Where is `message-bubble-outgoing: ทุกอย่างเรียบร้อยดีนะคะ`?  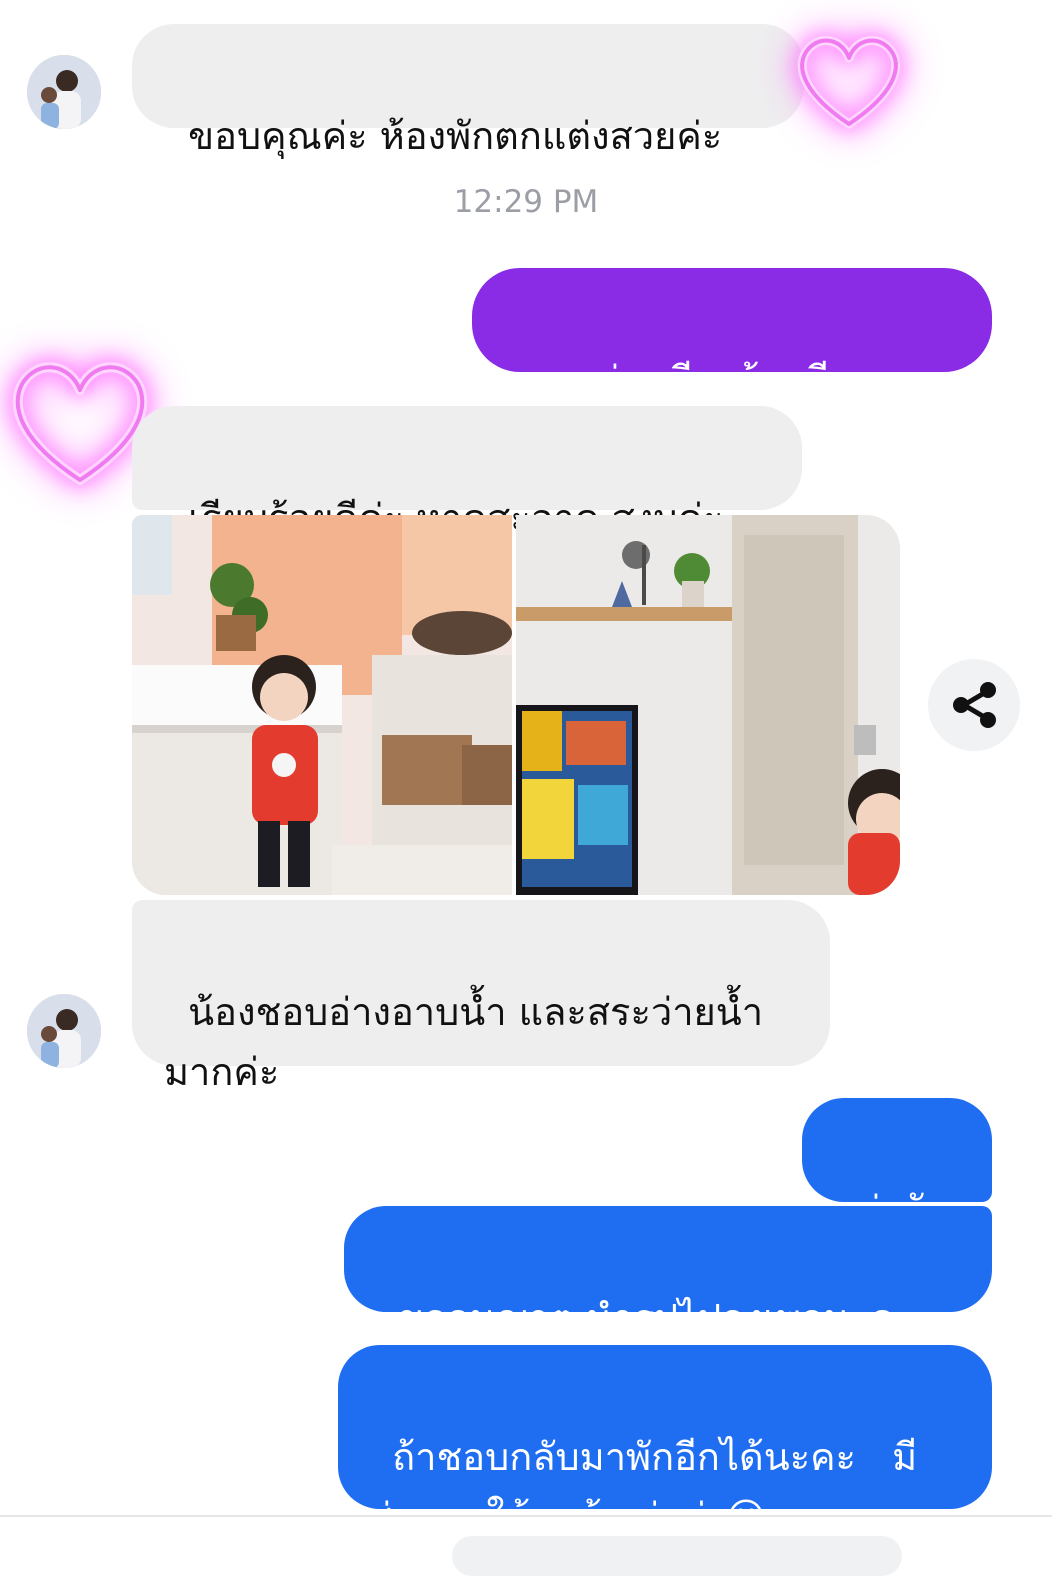
message-bubble-outgoing: ทุกอย่างเรียบร้อยดีนะคะ is located at coordinates (732, 335).